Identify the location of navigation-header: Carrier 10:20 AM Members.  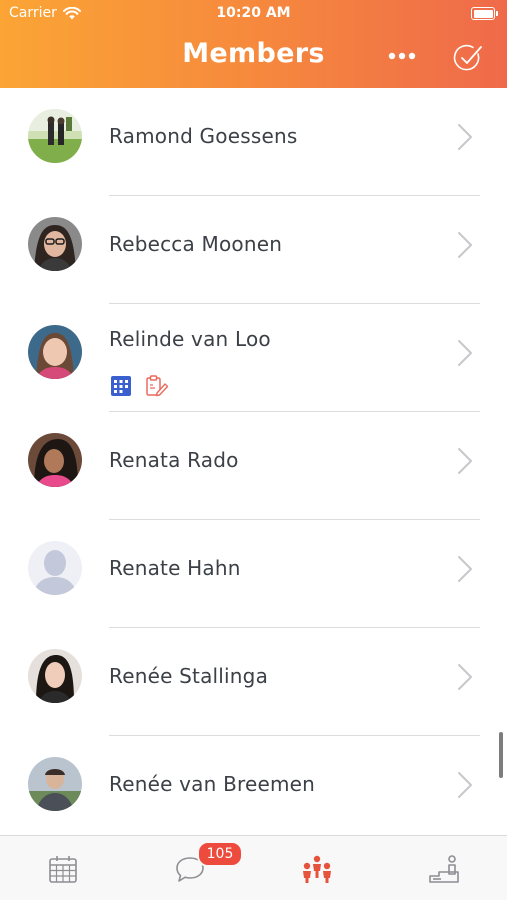
(253, 44).